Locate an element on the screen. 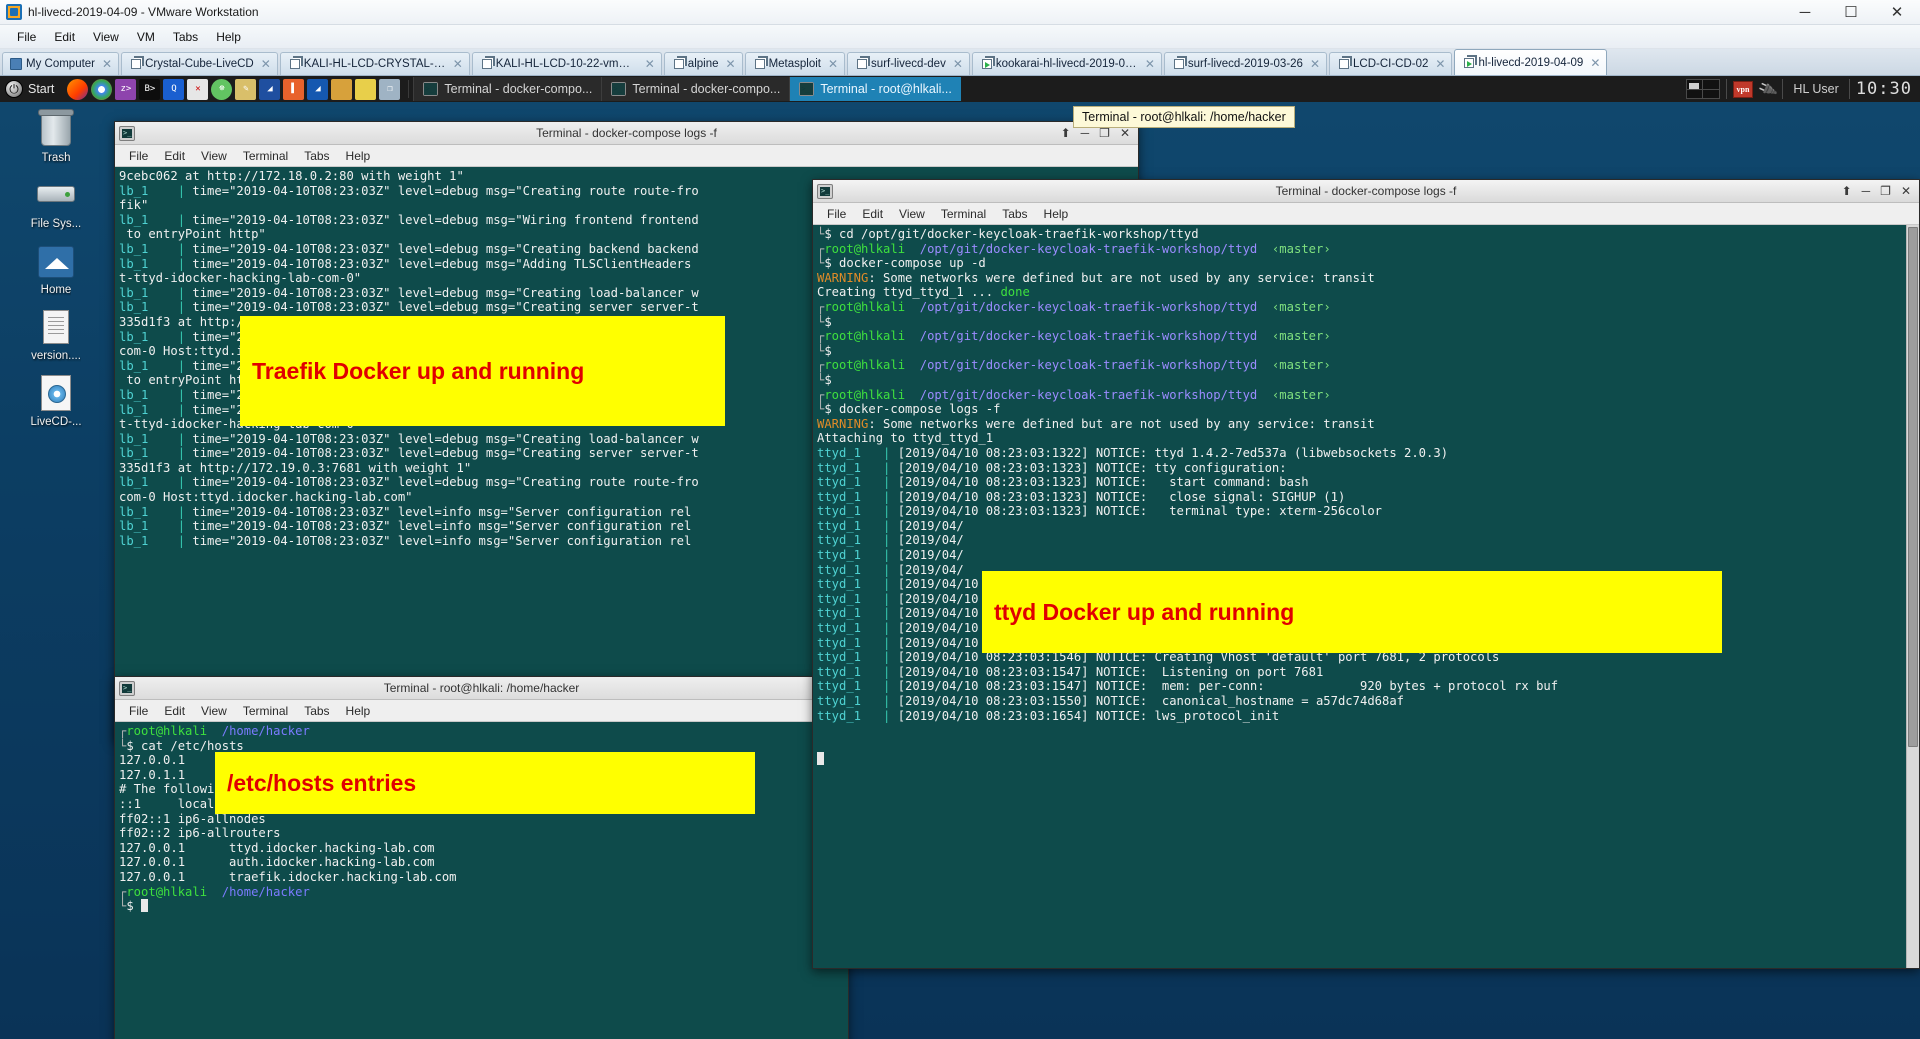 The width and height of the screenshot is (1920, 1039). notepad-icon: ✎ is located at coordinates (246, 89).